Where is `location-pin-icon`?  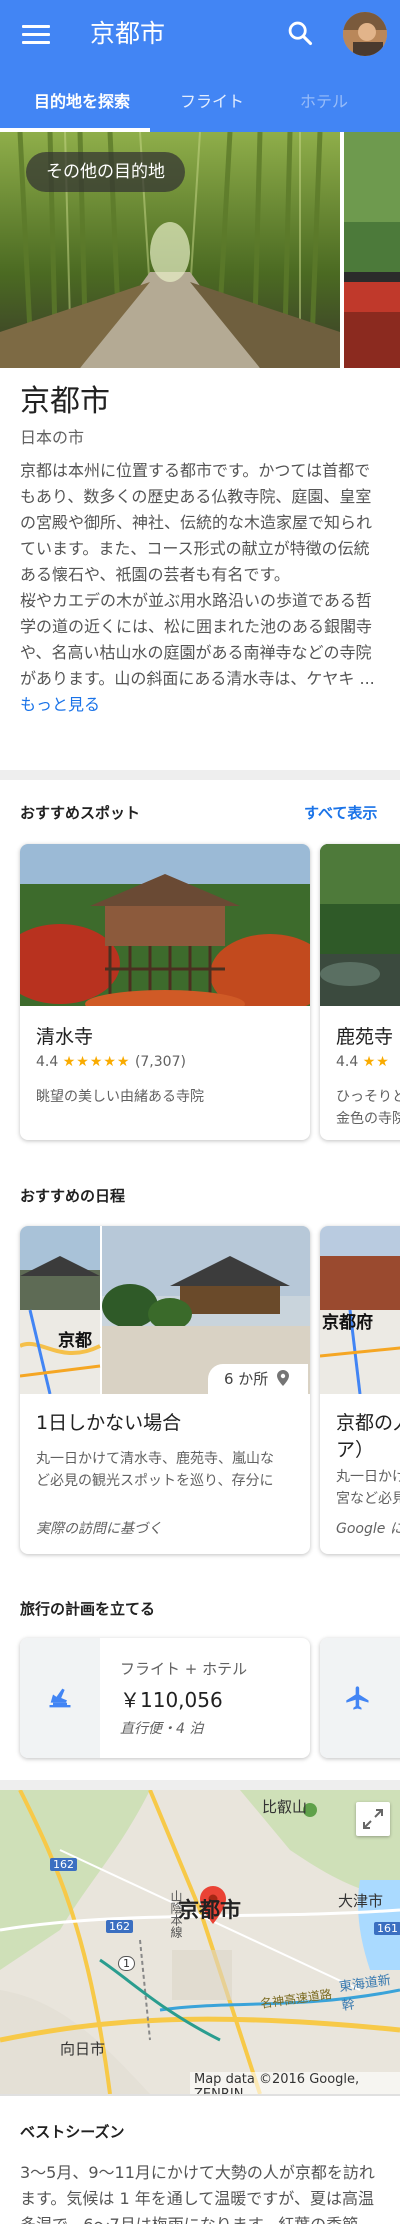
location-pin-icon is located at coordinates (283, 1378).